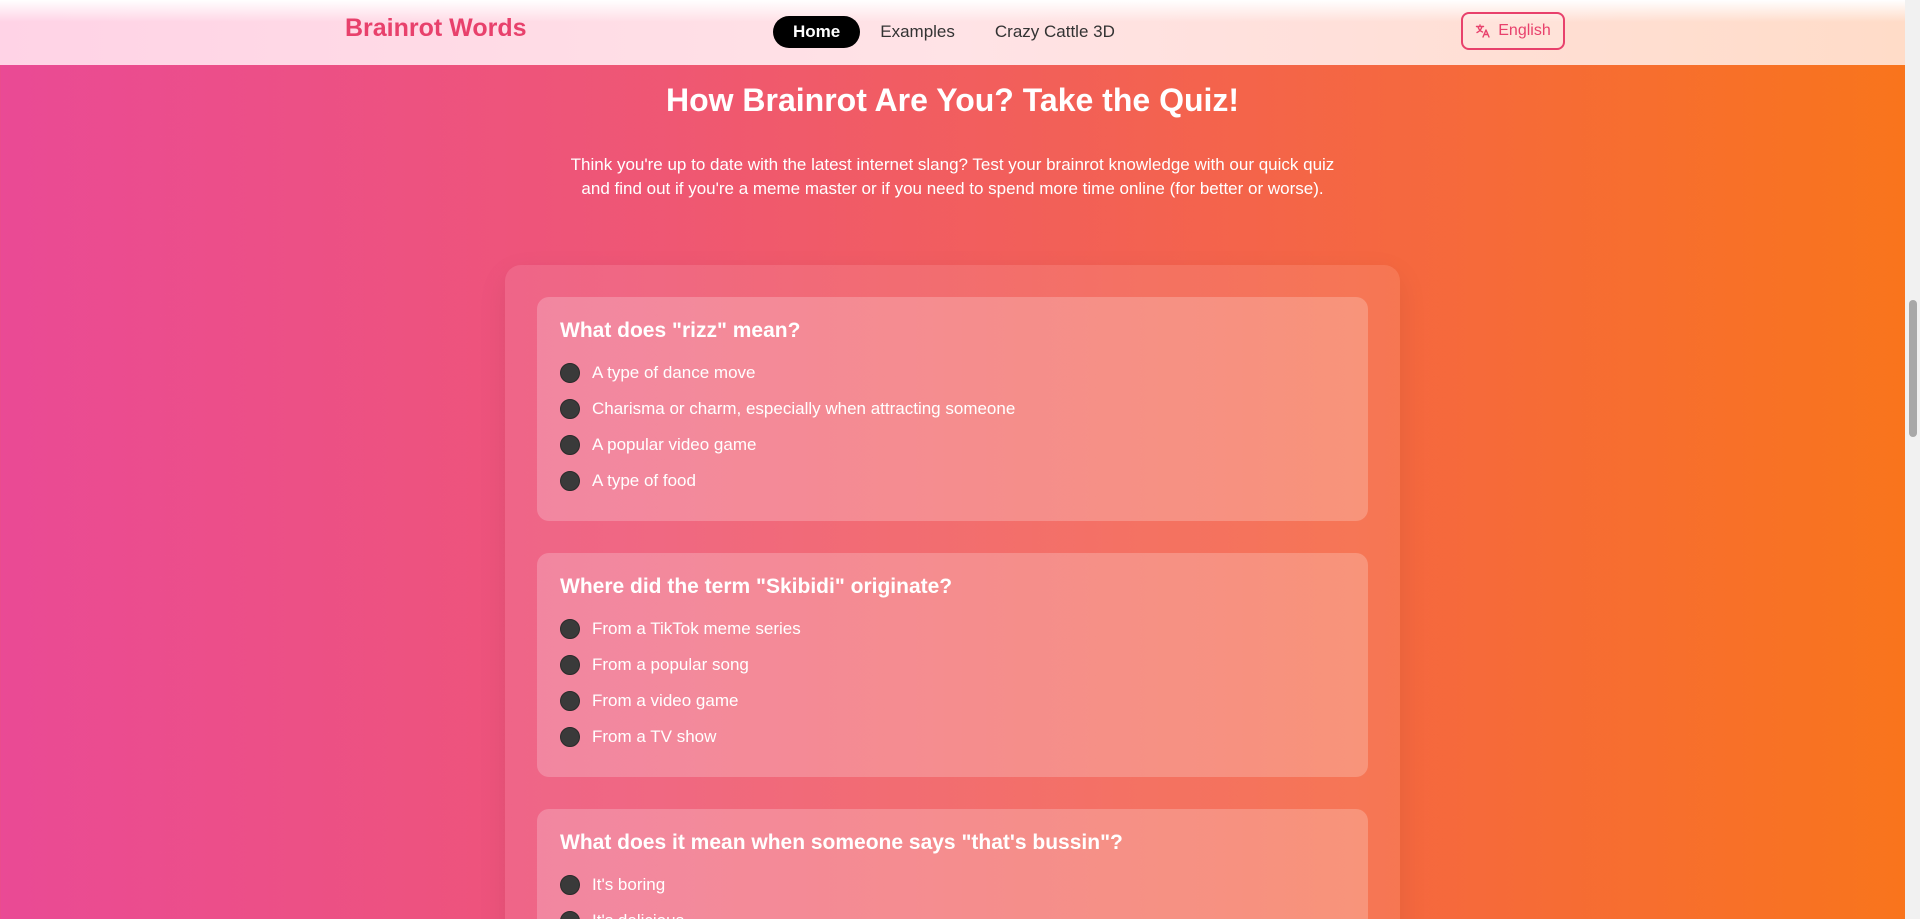 This screenshot has height=919, width=1920. What do you see at coordinates (680, 330) in the screenshot?
I see `question-title: What does "rizz" mean?` at bounding box center [680, 330].